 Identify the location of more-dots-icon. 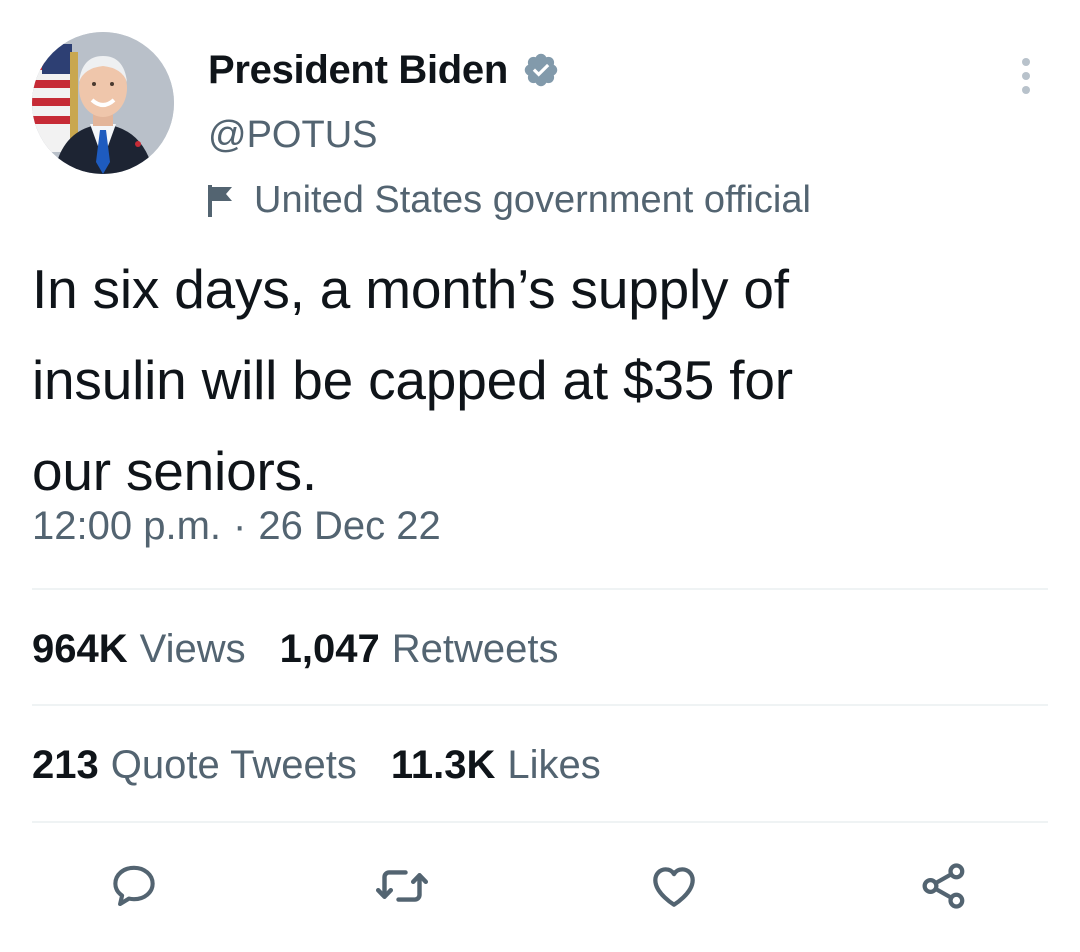
(1026, 76).